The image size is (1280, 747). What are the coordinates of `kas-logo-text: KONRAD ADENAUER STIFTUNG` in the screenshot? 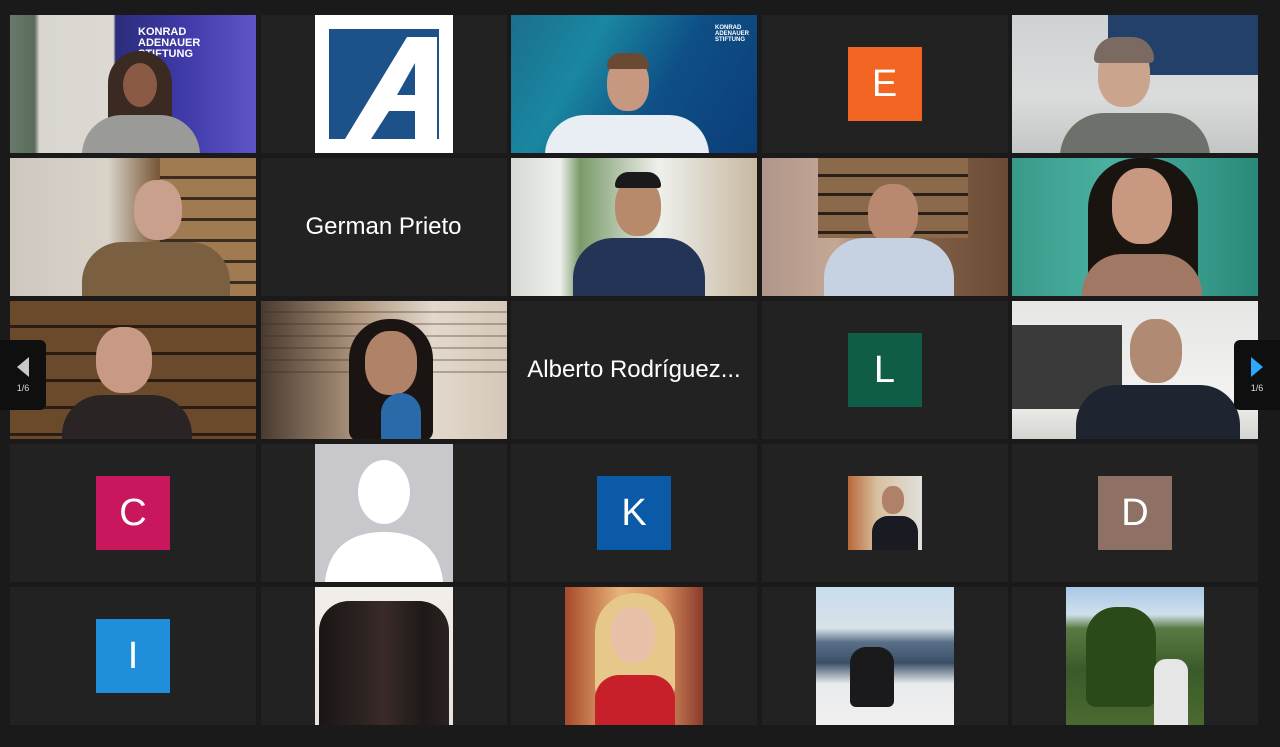 It's located at (731, 34).